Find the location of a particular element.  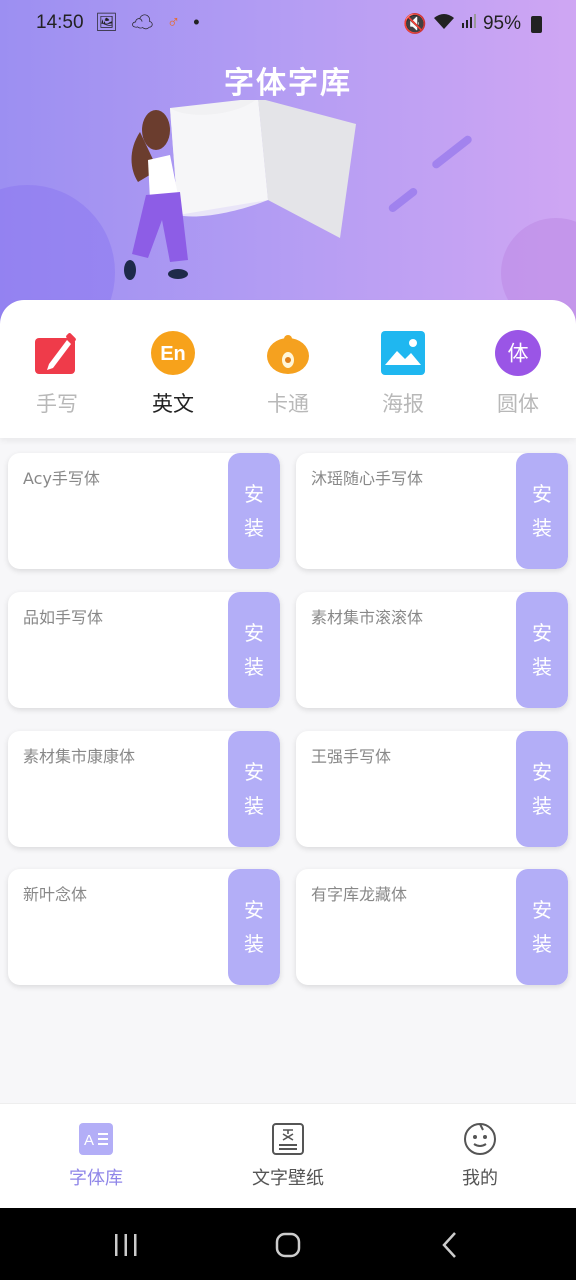

back-icon is located at coordinates (449, 1245).